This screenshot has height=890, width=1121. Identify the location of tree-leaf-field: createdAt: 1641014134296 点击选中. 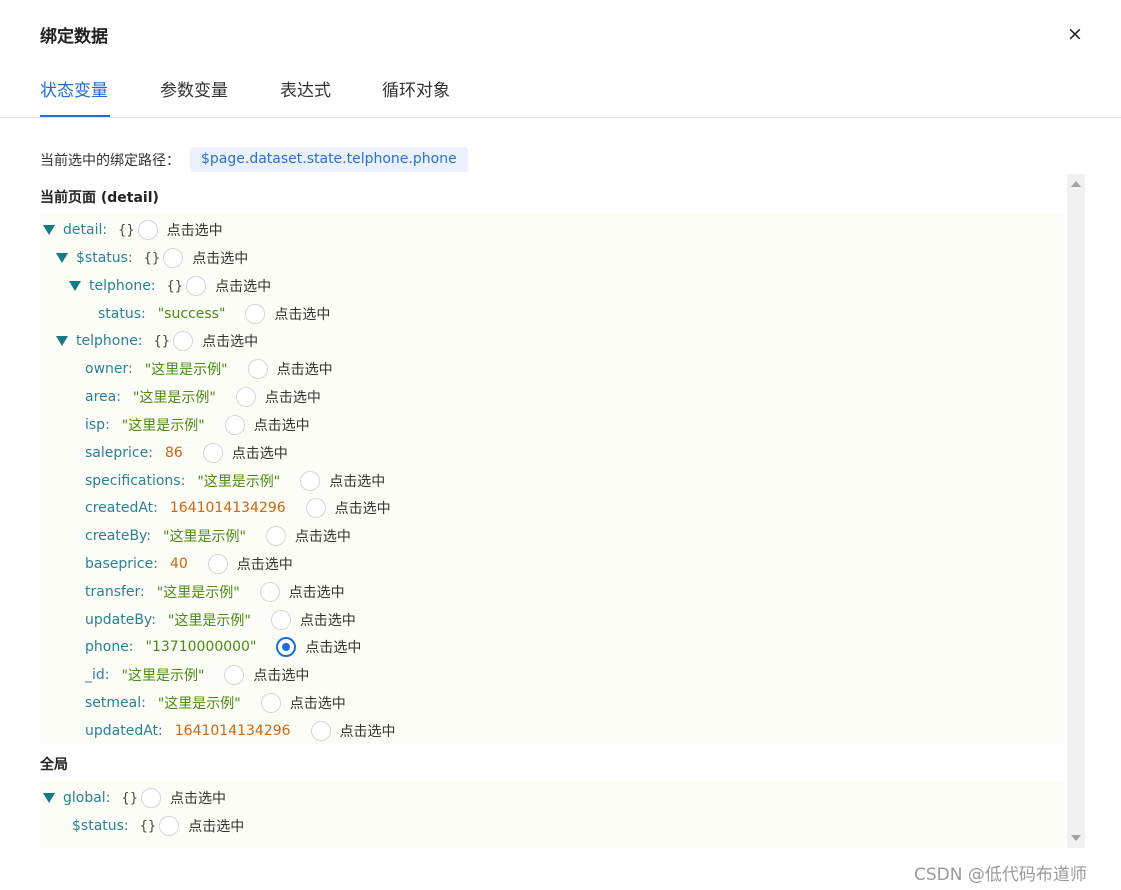
(238, 508).